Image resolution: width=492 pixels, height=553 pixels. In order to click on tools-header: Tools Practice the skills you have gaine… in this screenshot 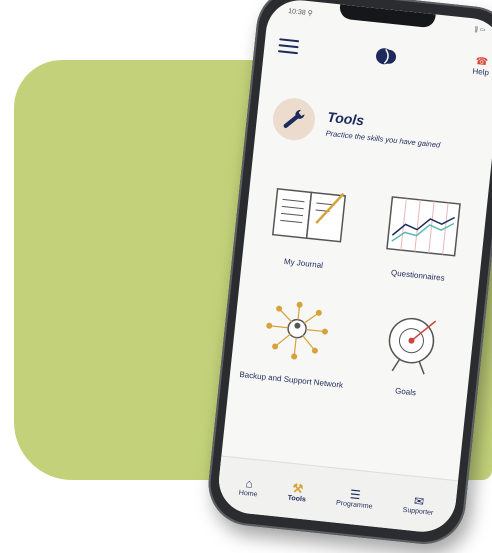, I will do `click(379, 128)`.